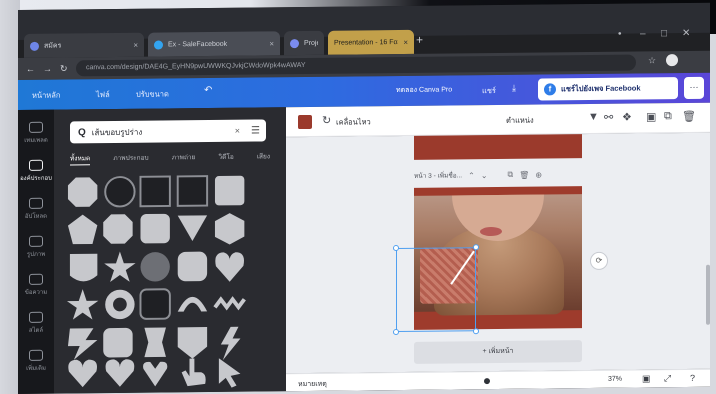  Describe the element at coordinates (664, 33) in the screenshot. I see `maximize-button: □` at that location.